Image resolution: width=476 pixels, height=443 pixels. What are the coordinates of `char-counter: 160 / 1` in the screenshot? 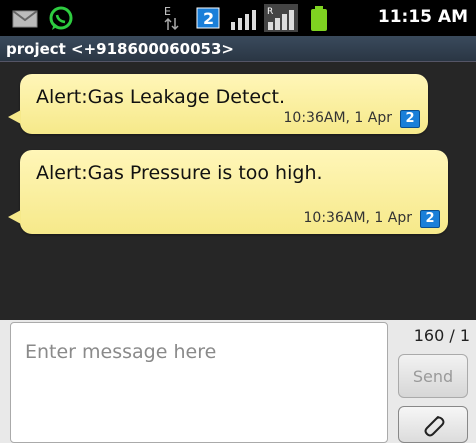 It's located at (441, 335).